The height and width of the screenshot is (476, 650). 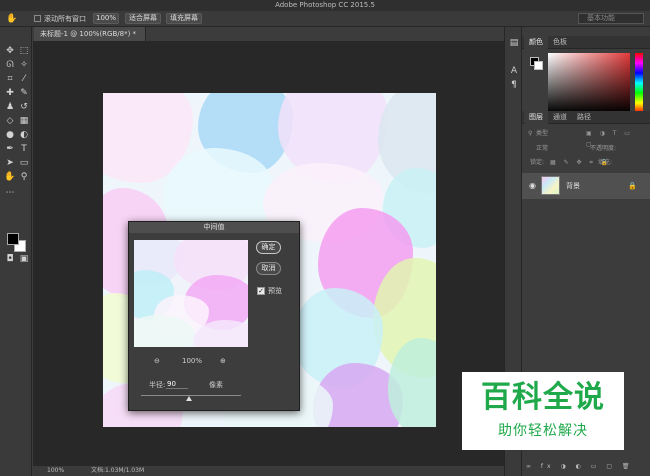 What do you see at coordinates (117, 471) in the screenshot?
I see `status-document-size: 文档:1.03M/1.03M` at bounding box center [117, 471].